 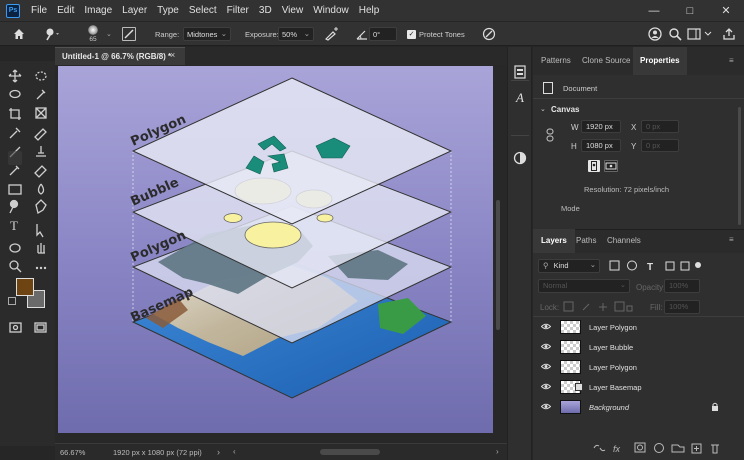 What do you see at coordinates (682, 286) in the screenshot?
I see `opacity-field: 100%` at bounding box center [682, 286].